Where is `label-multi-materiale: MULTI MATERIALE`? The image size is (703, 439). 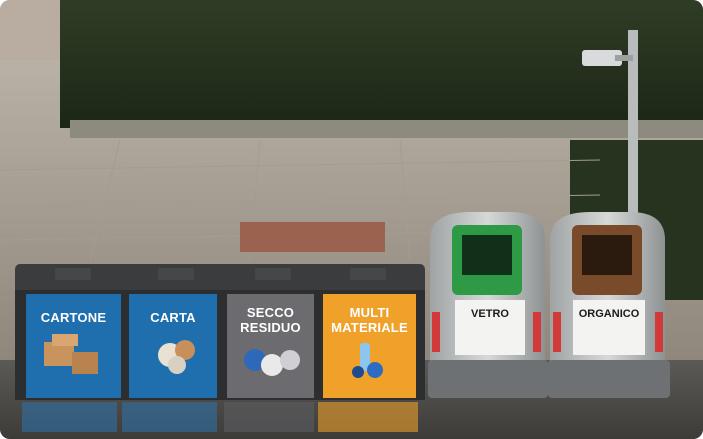
label-multi-materiale: MULTI MATERIALE is located at coordinates (369, 320).